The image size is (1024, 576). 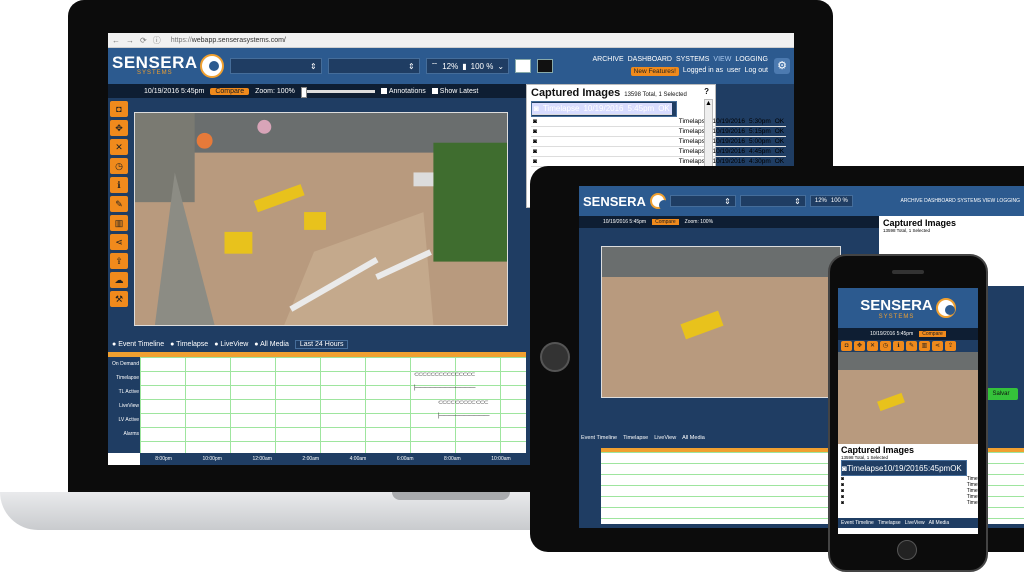 What do you see at coordinates (119, 242) in the screenshot?
I see `share-icon: ⋖` at bounding box center [119, 242].